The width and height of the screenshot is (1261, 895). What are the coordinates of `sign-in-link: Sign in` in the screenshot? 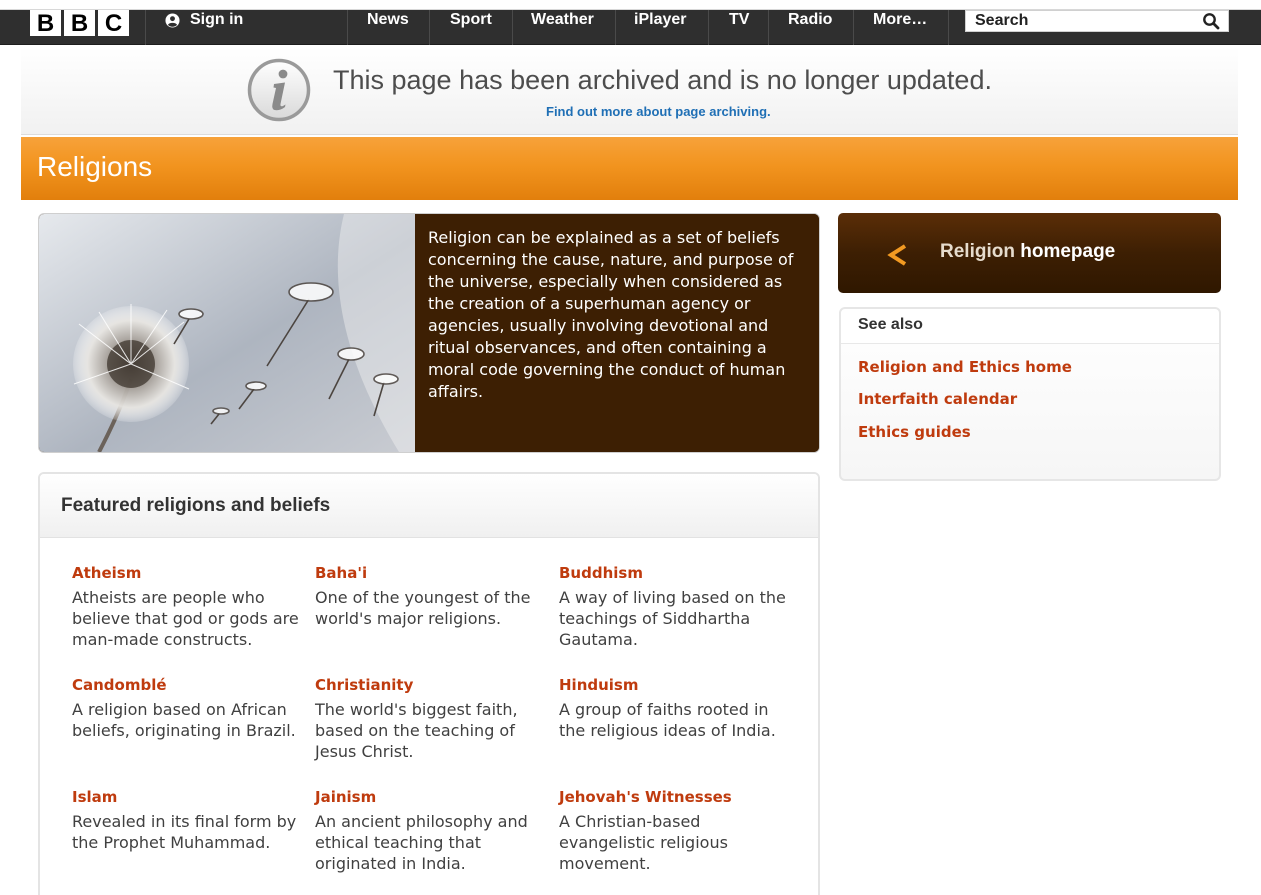 It's located at (204, 20).